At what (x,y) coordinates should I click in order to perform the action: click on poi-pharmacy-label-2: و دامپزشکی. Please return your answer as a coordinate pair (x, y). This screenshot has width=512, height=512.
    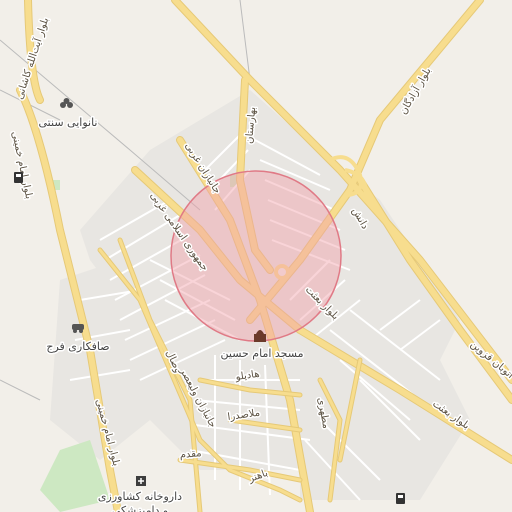
    Looking at the image, I should click on (140, 508).